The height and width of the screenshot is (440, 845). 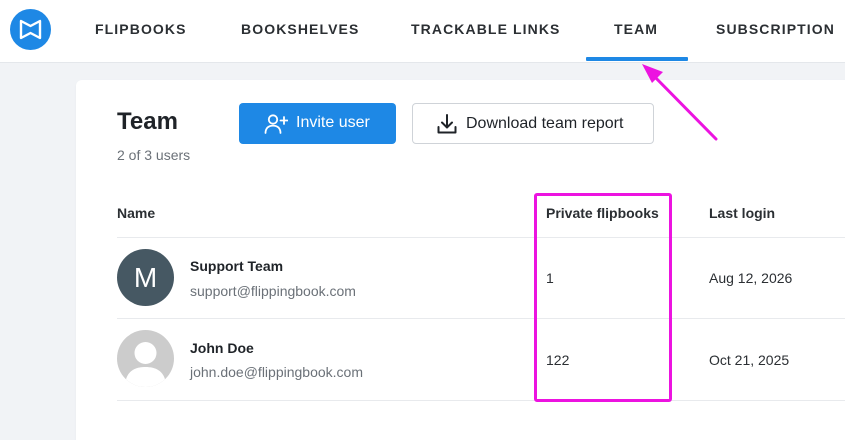 What do you see at coordinates (742, 213) in the screenshot?
I see `column-header-last-login: Last login` at bounding box center [742, 213].